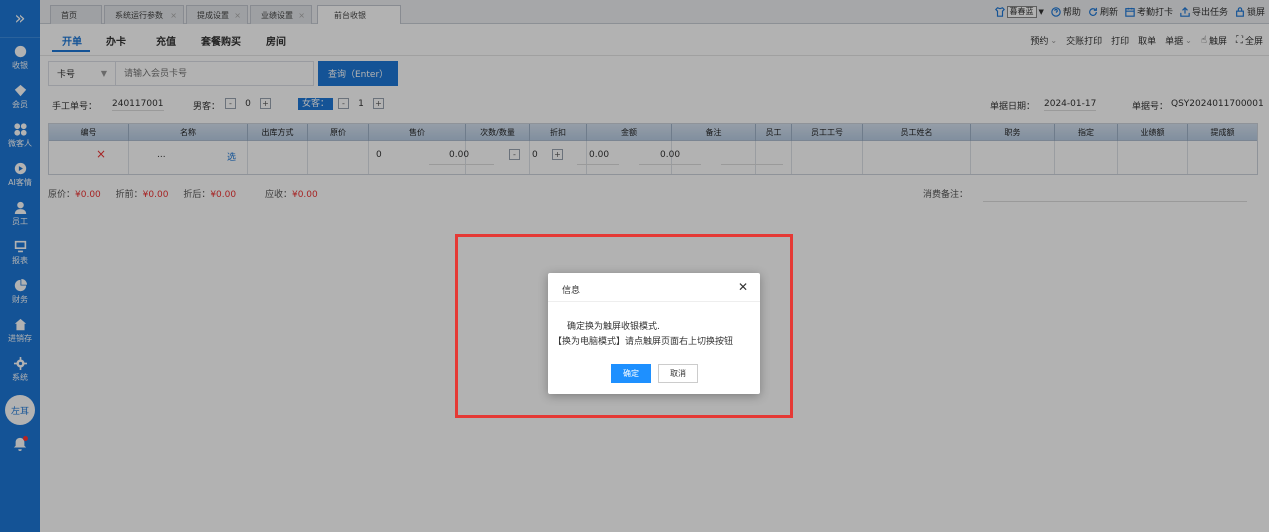  I want to click on cancel-button: 取消, so click(678, 373).